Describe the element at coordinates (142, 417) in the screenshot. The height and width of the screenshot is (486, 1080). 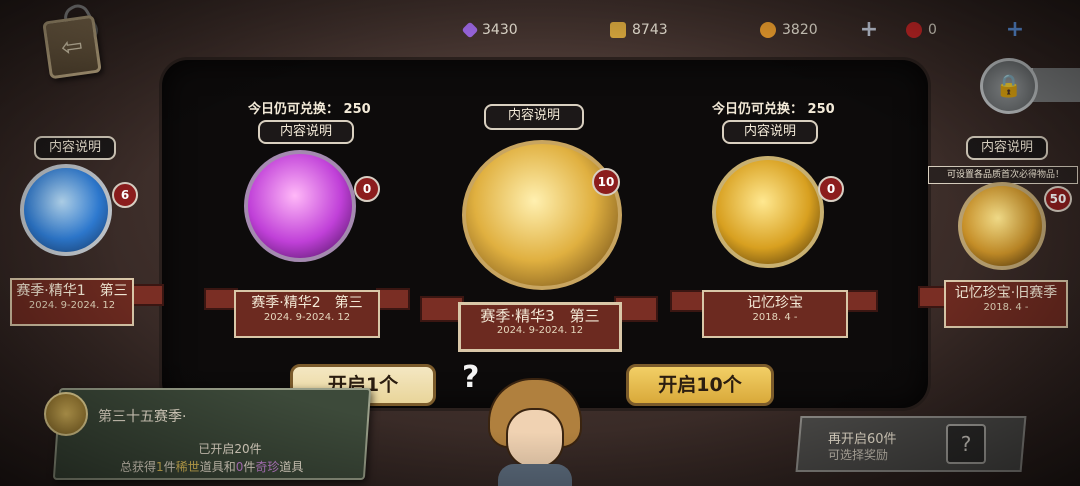
I see `season-title: 第三十五赛季·` at that location.